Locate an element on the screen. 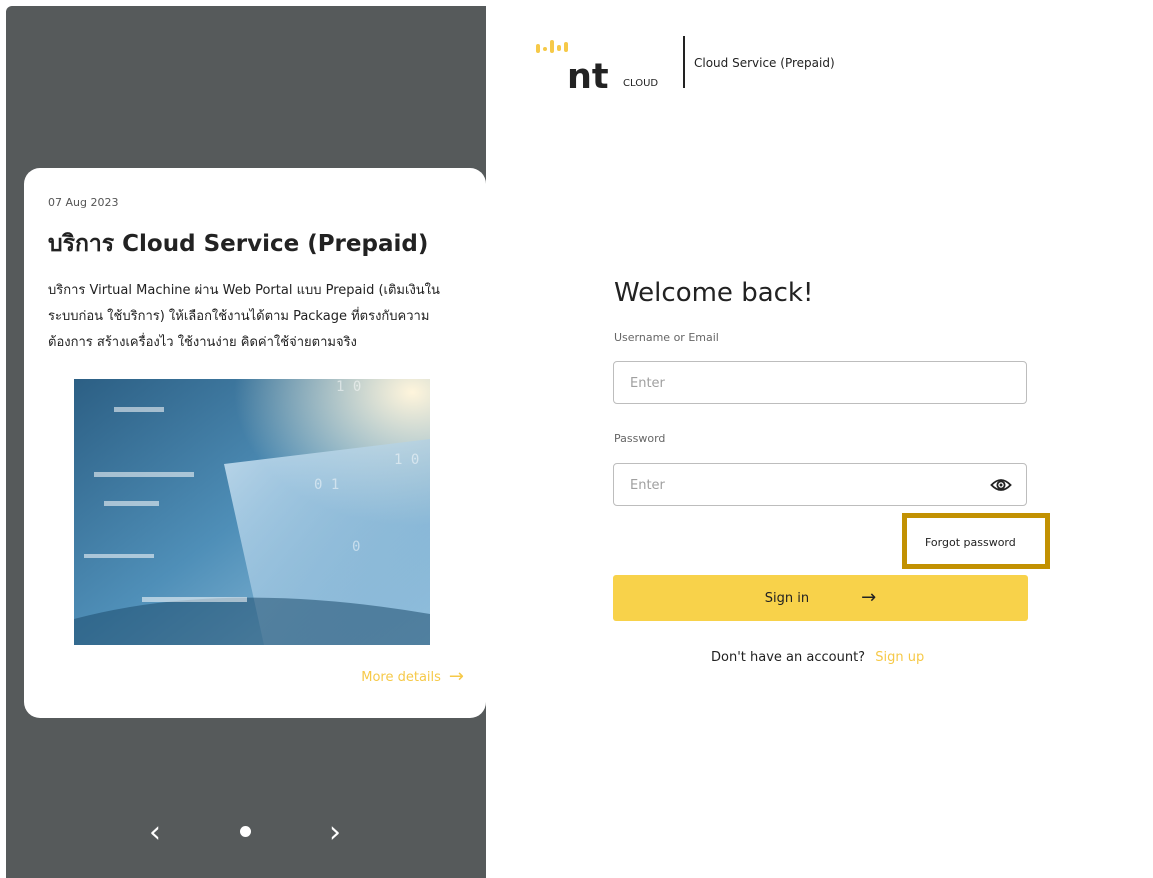  signup-prompt-line: Don't have an account? Sign up is located at coordinates (817, 657).